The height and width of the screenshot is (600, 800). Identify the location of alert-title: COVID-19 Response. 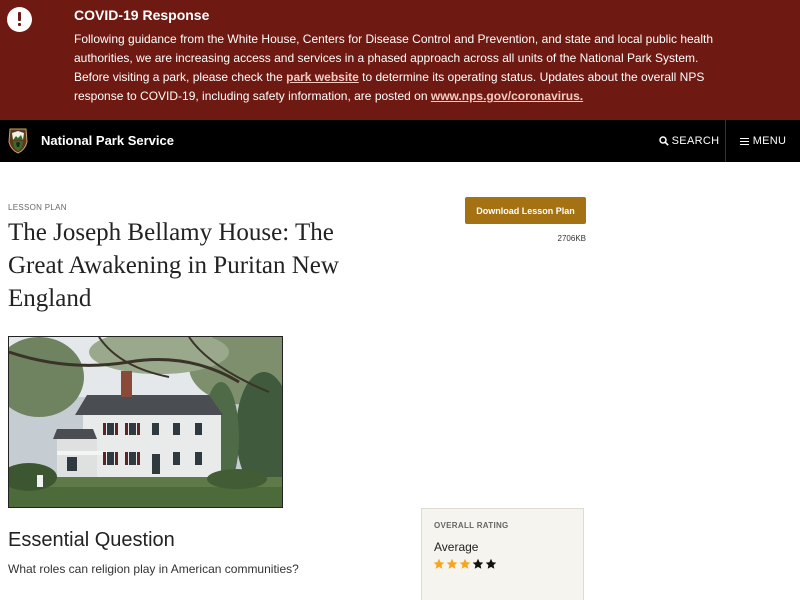
(142, 15).